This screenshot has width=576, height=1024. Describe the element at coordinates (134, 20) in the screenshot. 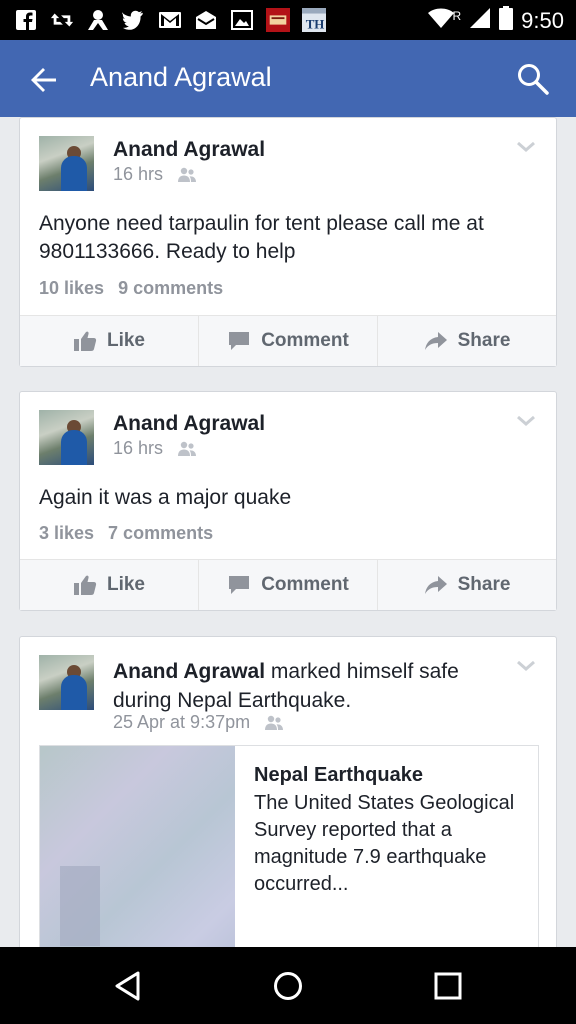

I see `twitter-icon` at that location.